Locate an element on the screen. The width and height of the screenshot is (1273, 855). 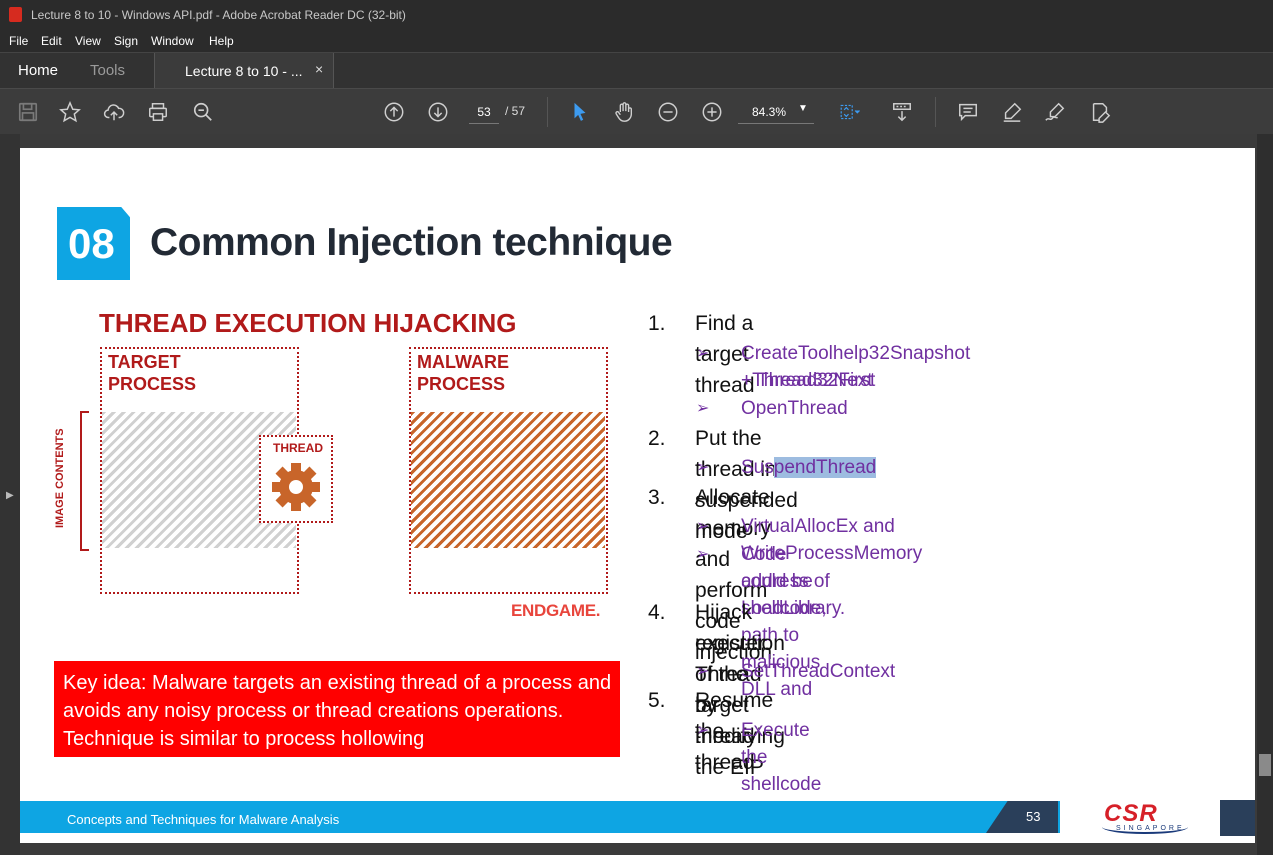
menu-view: View is located at coordinates (88, 41).